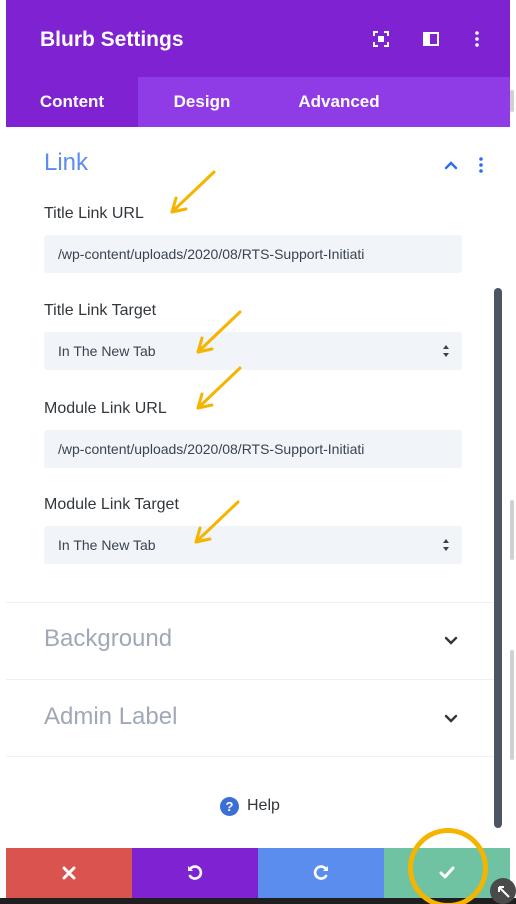  What do you see at coordinates (66, 163) in the screenshot?
I see `section-title-link: Link` at bounding box center [66, 163].